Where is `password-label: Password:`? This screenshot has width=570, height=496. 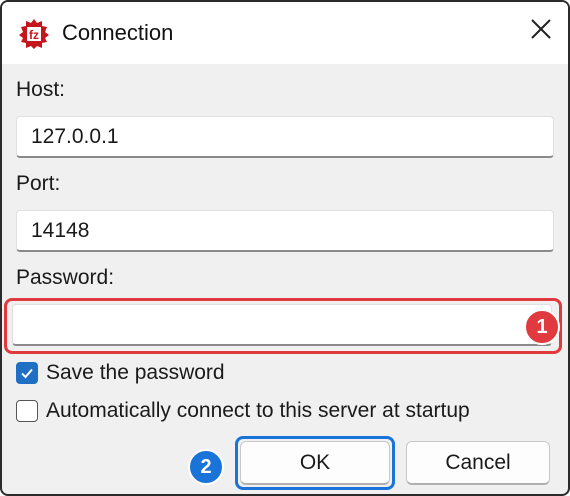
password-label: Password: is located at coordinates (65, 277).